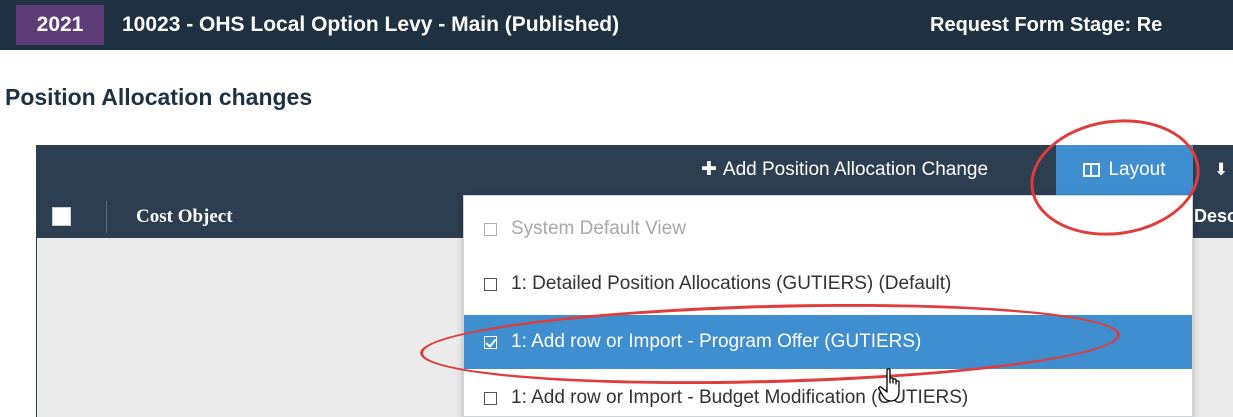 Image resolution: width=1233 pixels, height=417 pixels. What do you see at coordinates (709, 169) in the screenshot?
I see `plus-icon: ✚` at bounding box center [709, 169].